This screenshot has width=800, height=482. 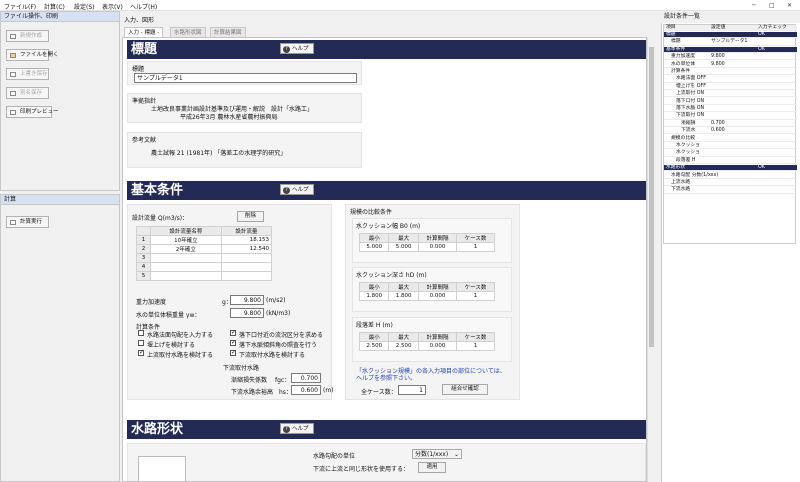 What do you see at coordinates (730, 190) in the screenshot?
I see `tree-item: 下流水路` at bounding box center [730, 190].